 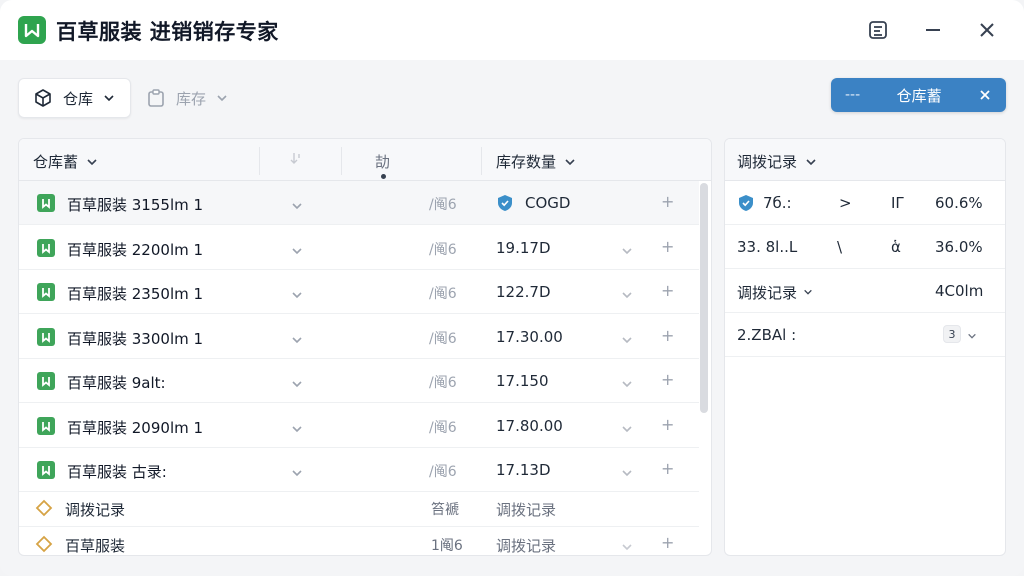 I want to click on table-row: 百草服装 9alt: /阄6 17.150 +, so click(x=359, y=381).